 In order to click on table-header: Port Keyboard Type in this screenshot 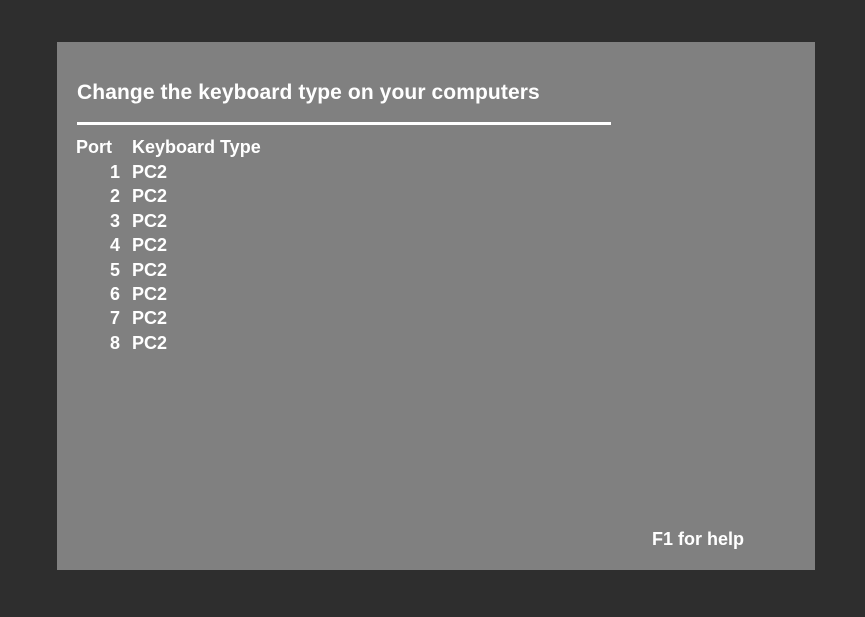, I will do `click(168, 147)`.